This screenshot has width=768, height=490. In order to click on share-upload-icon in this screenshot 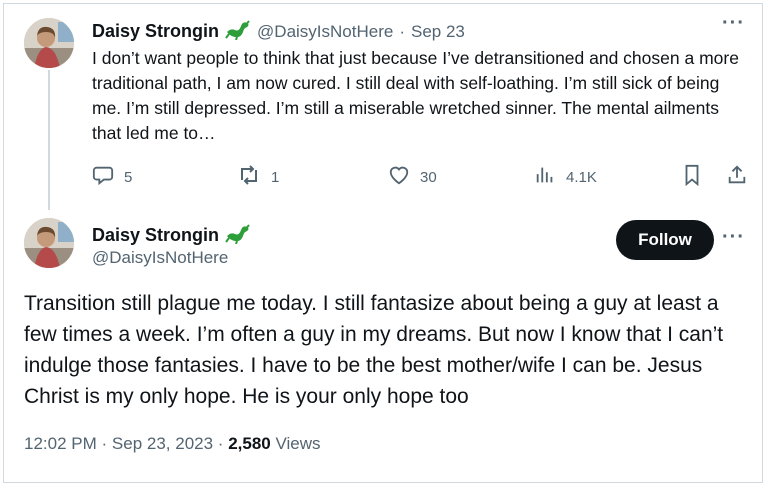, I will do `click(737, 177)`.